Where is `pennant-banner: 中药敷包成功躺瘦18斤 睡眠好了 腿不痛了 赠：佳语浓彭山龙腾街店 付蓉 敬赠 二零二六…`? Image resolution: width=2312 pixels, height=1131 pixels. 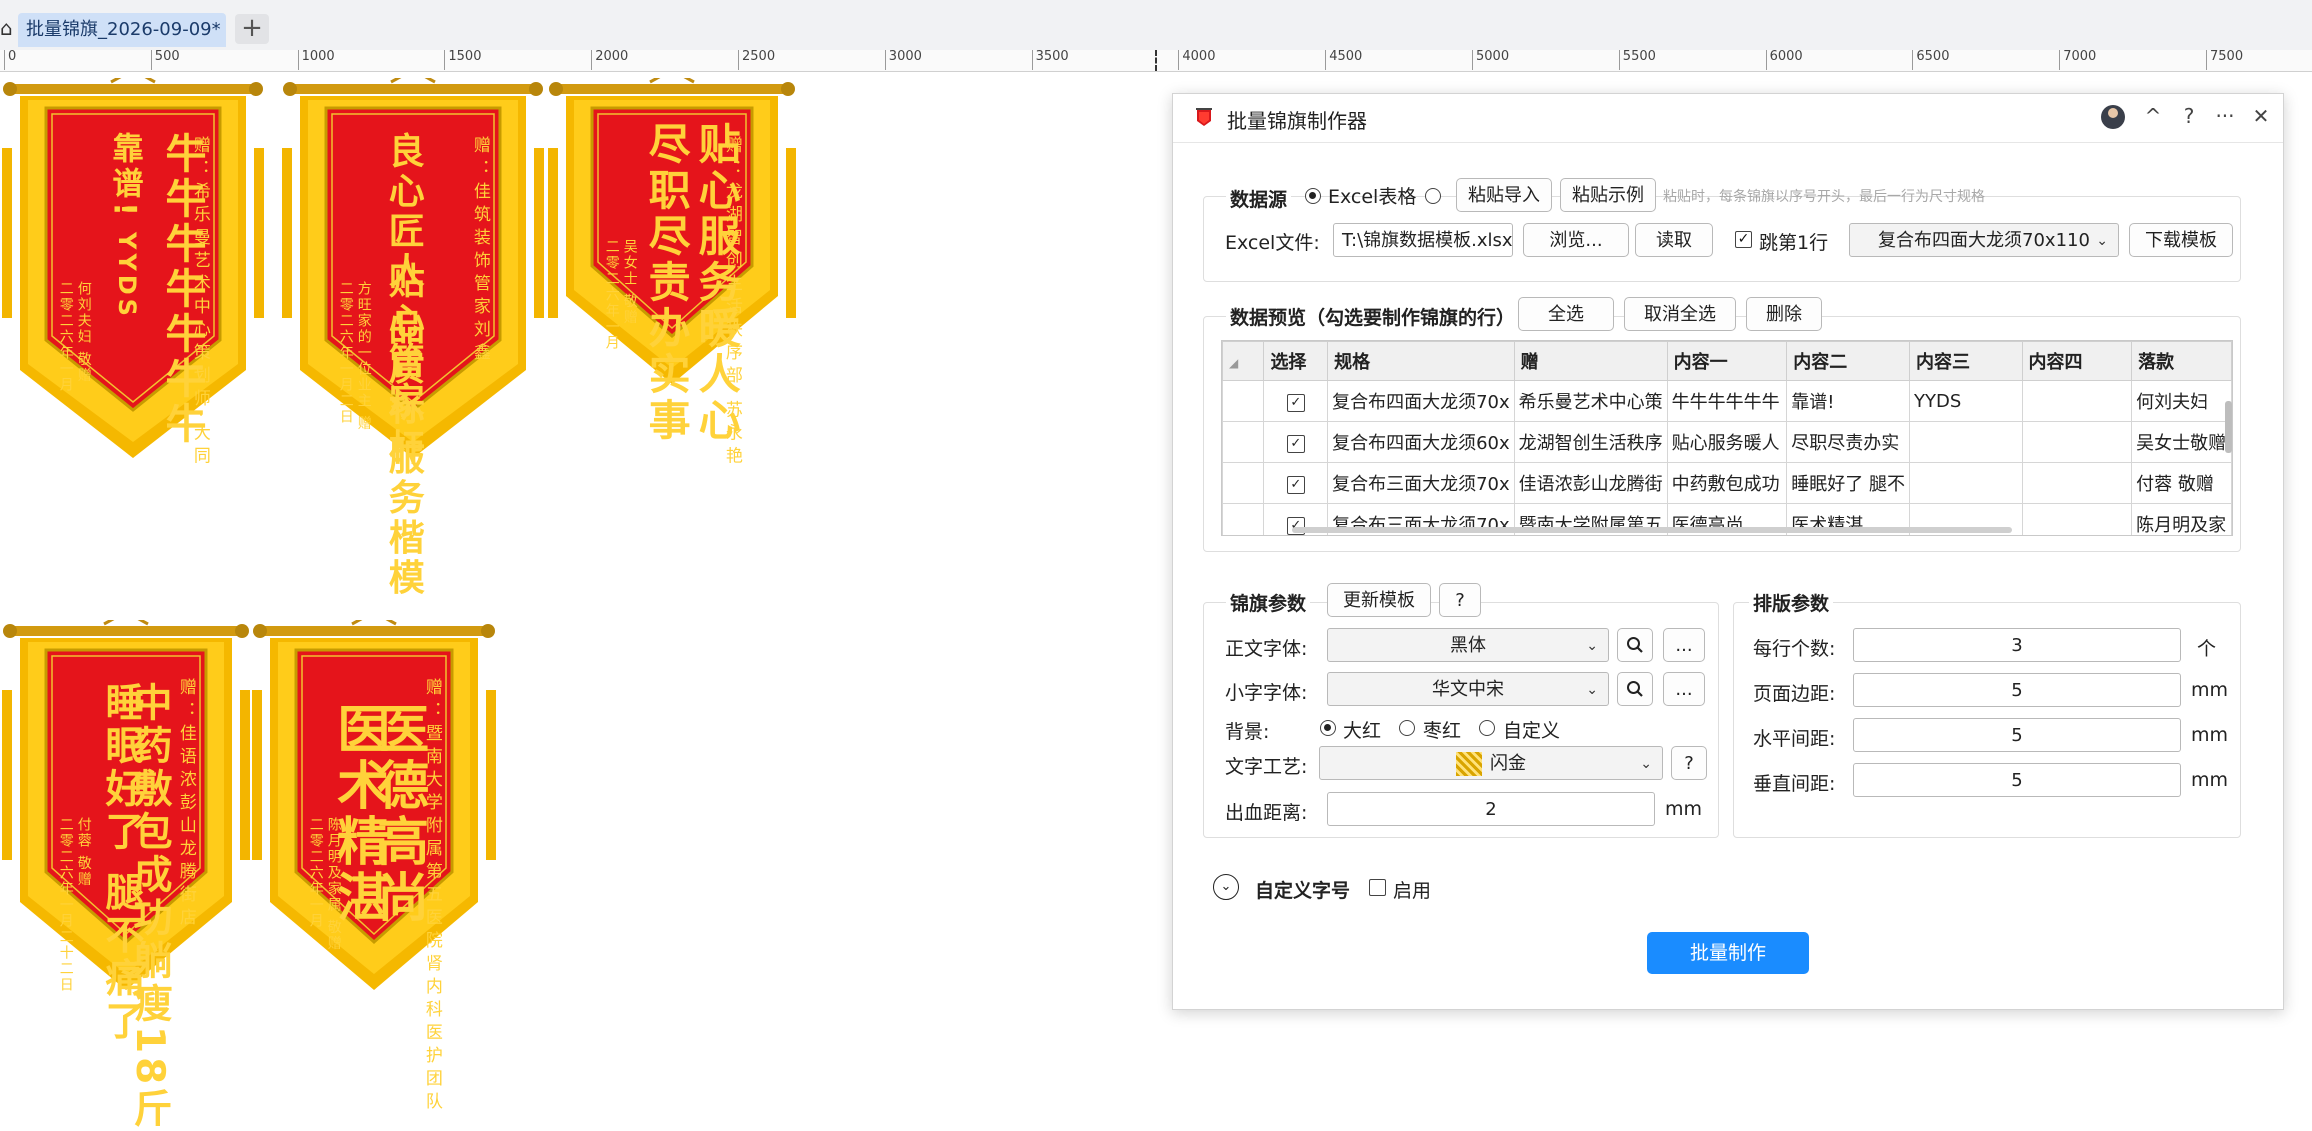 pennant-banner: 中药敷包成功躺瘦18斤 睡眠好了 腿不痛了 赠：佳语浓彭山龙腾街店 付蓉 敬赠 二零二六… is located at coordinates (126, 875).